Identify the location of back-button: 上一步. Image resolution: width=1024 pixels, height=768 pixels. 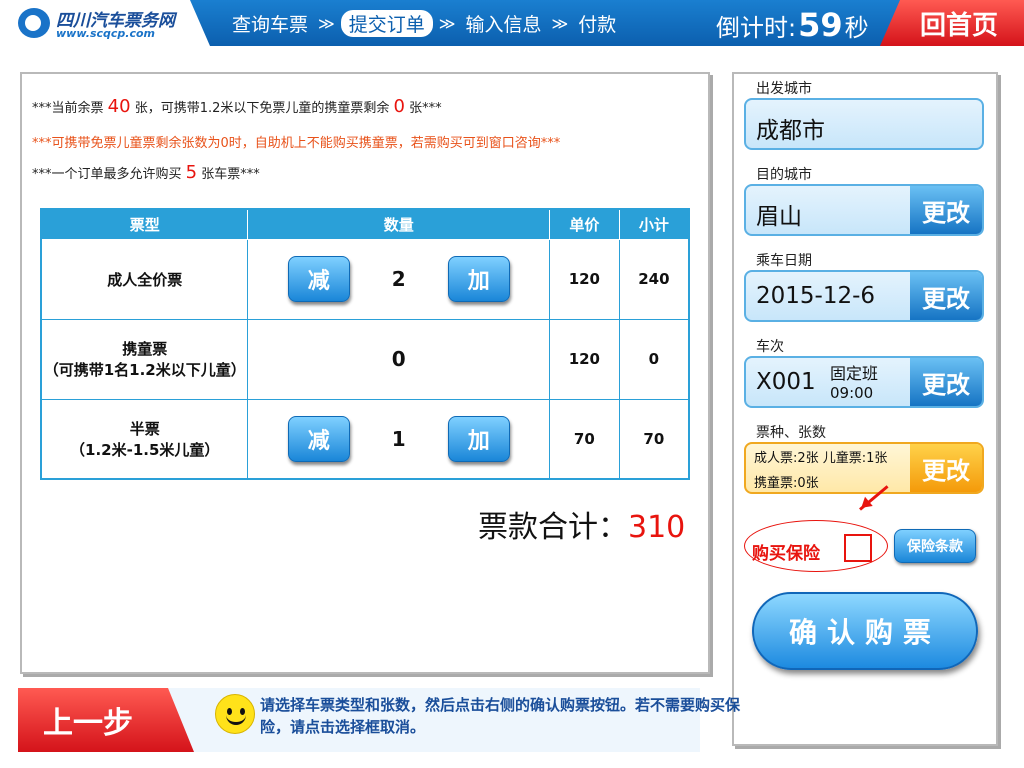
(106, 720).